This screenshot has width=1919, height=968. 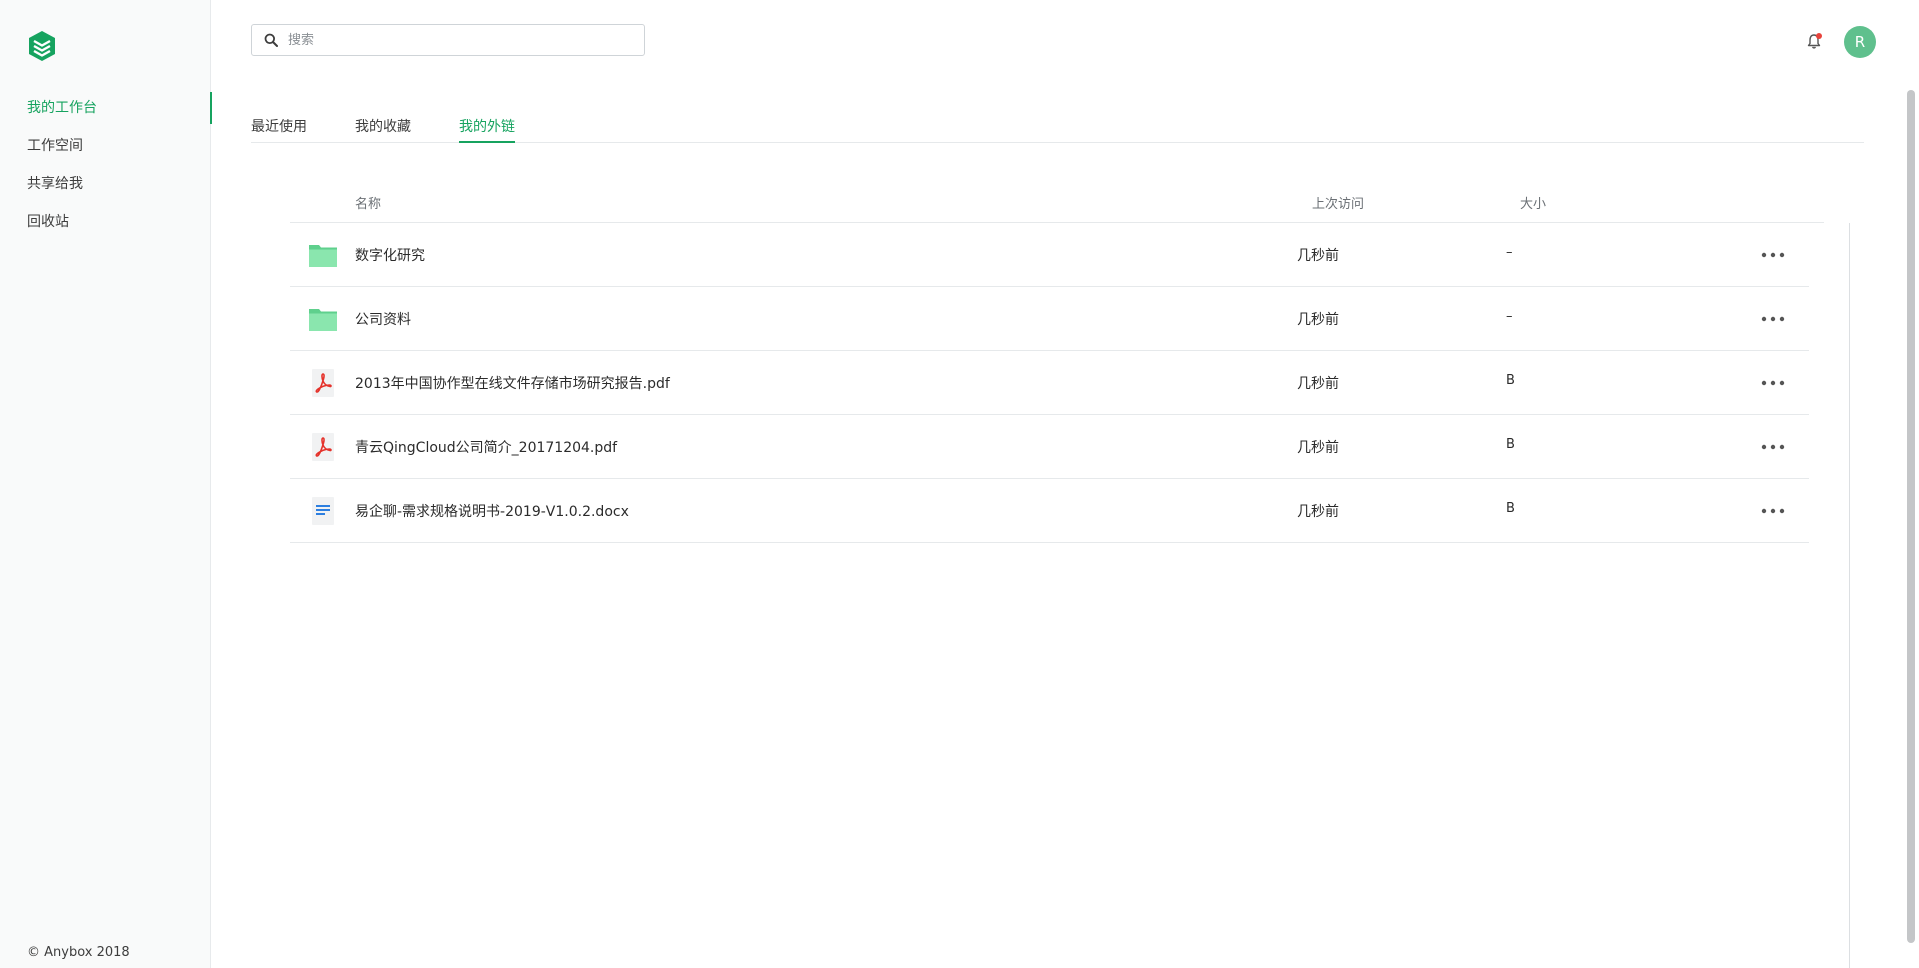 I want to click on search-input, so click(x=461, y=40).